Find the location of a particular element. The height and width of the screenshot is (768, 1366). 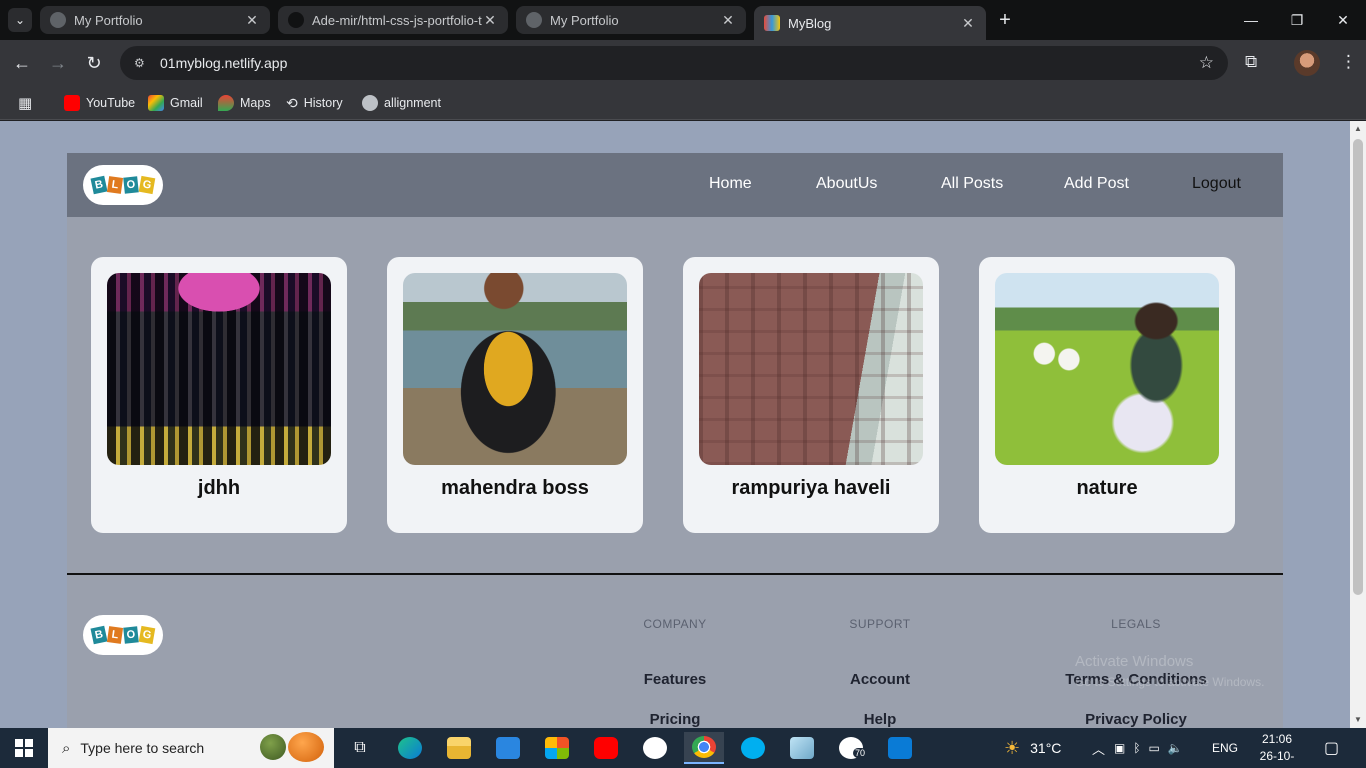

footer-link-features: Features is located at coordinates (675, 679).